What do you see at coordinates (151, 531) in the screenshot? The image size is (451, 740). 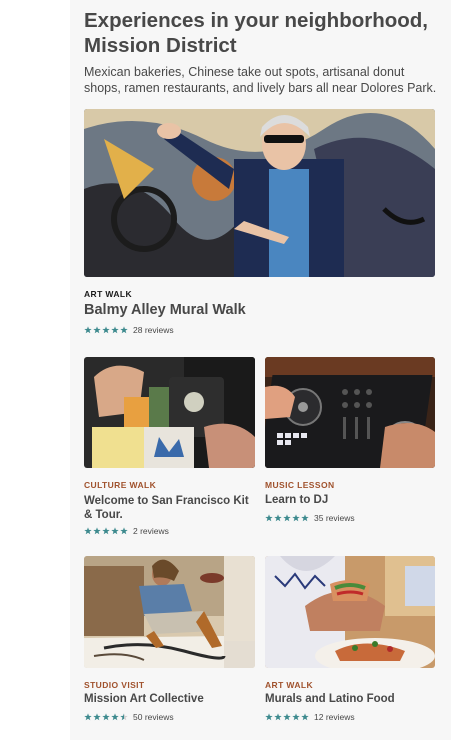 I see `review-count: 2 reviews` at bounding box center [151, 531].